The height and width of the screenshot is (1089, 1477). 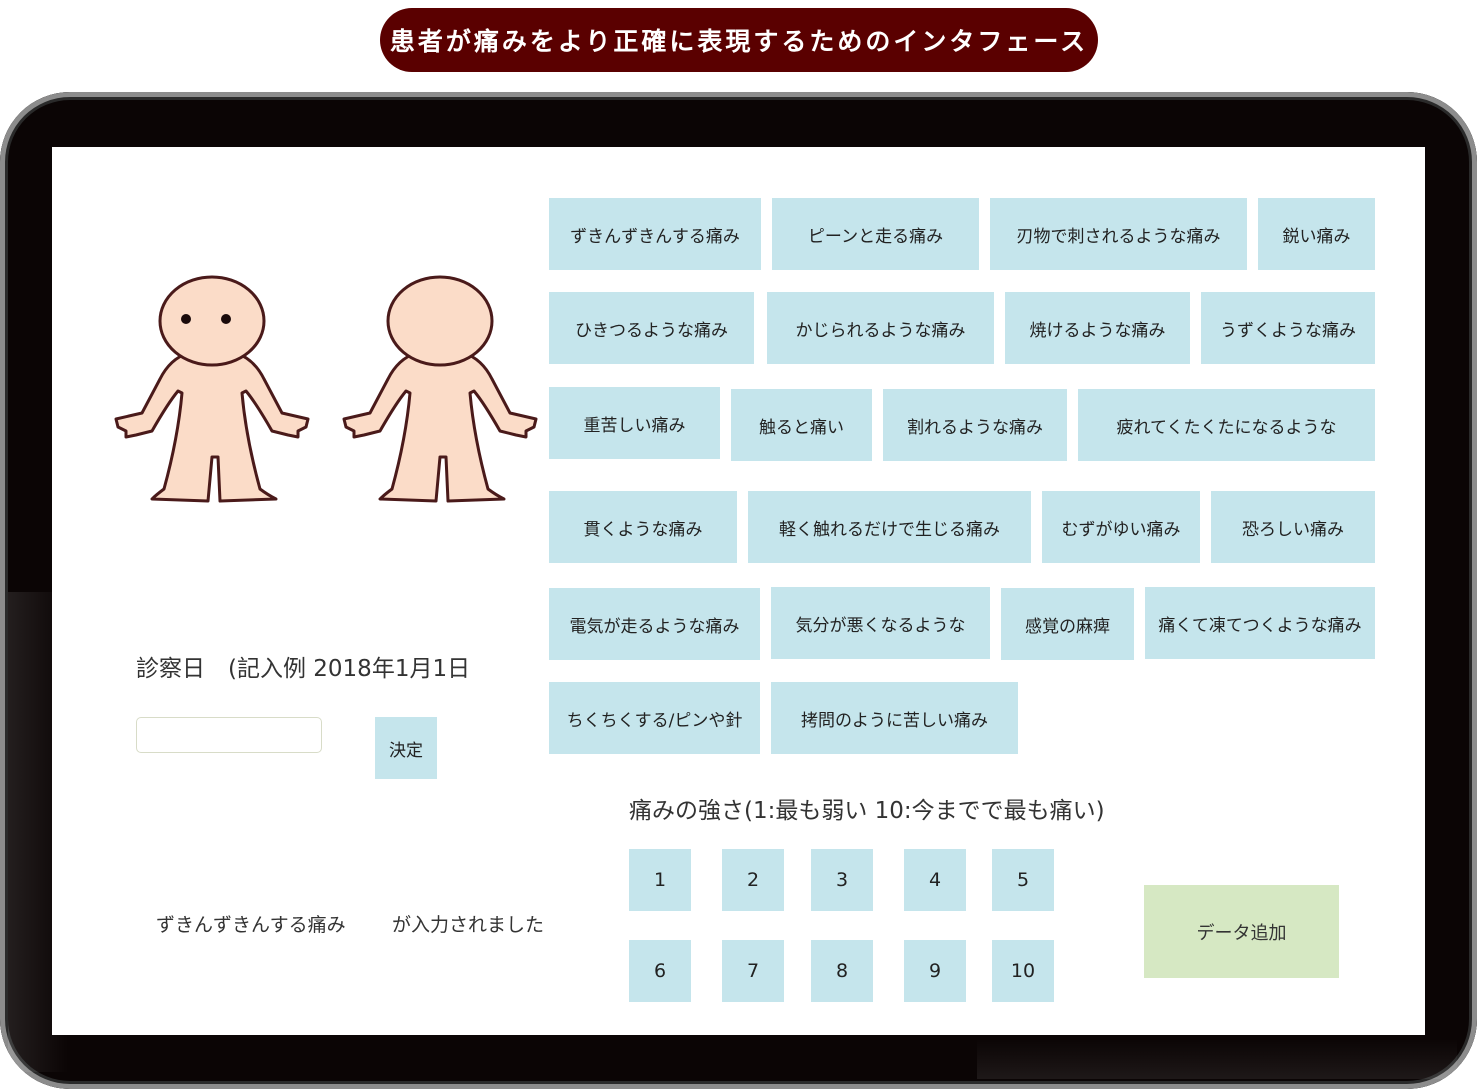 I want to click on intensity-button-8: 8, so click(x=842, y=971).